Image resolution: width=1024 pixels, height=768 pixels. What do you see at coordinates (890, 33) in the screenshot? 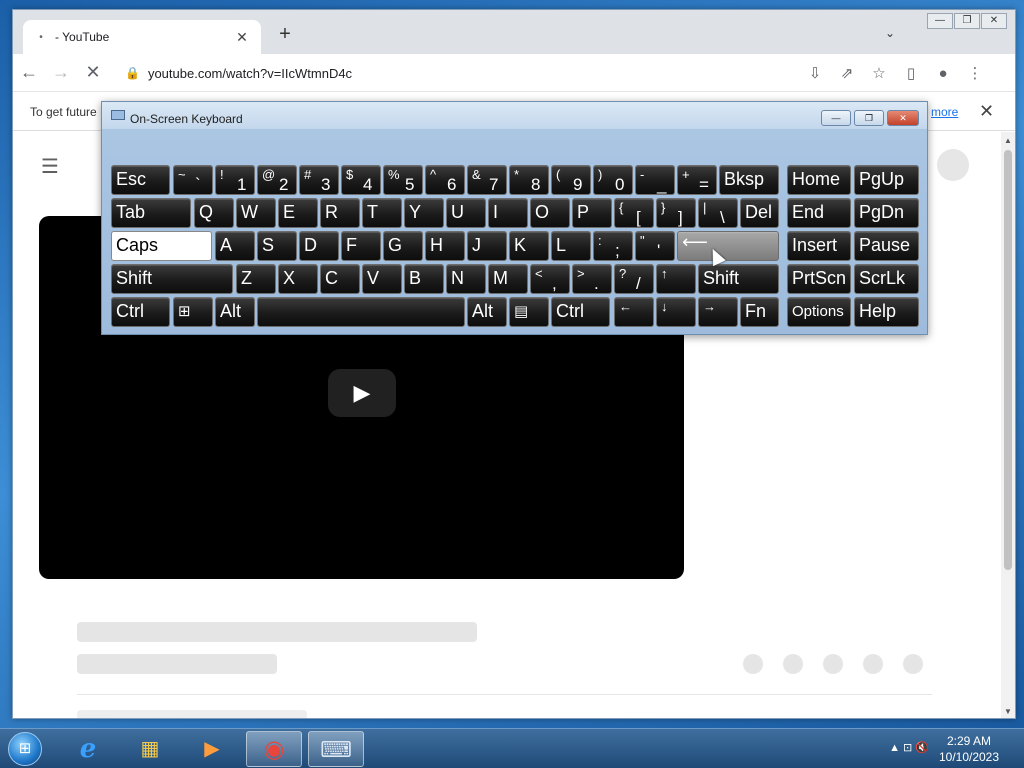
I see `tab-search-icon: ⌄` at bounding box center [890, 33].